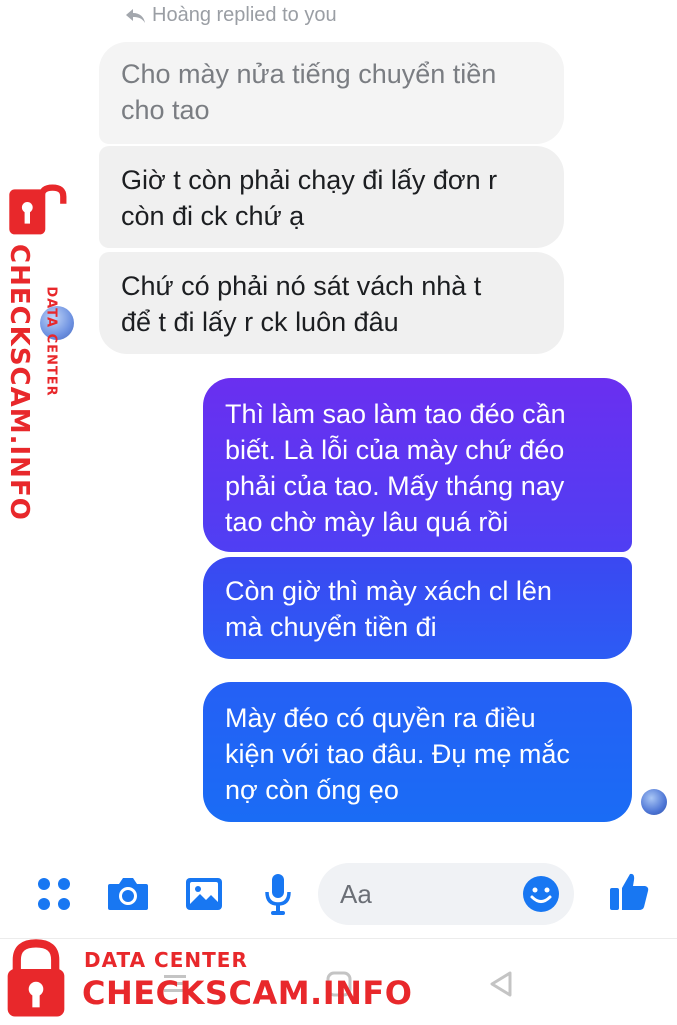 This screenshot has width=677, height=1025. Describe the element at coordinates (309, 74) in the screenshot. I see `message-line: Cho mày nửa tiếng chuyển tiền` at that location.